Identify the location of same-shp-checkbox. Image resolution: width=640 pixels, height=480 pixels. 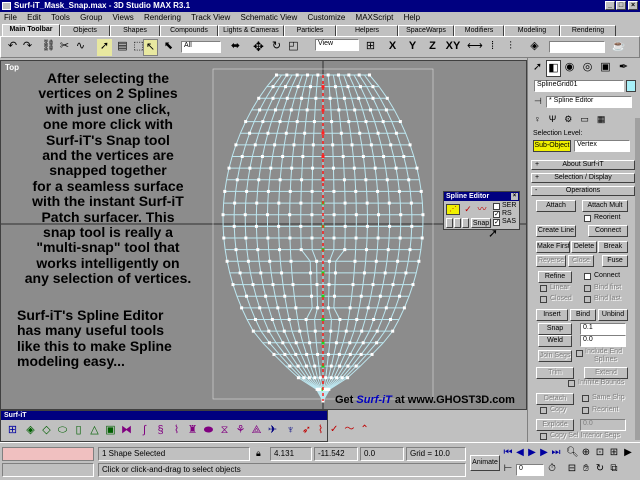
(585, 398).